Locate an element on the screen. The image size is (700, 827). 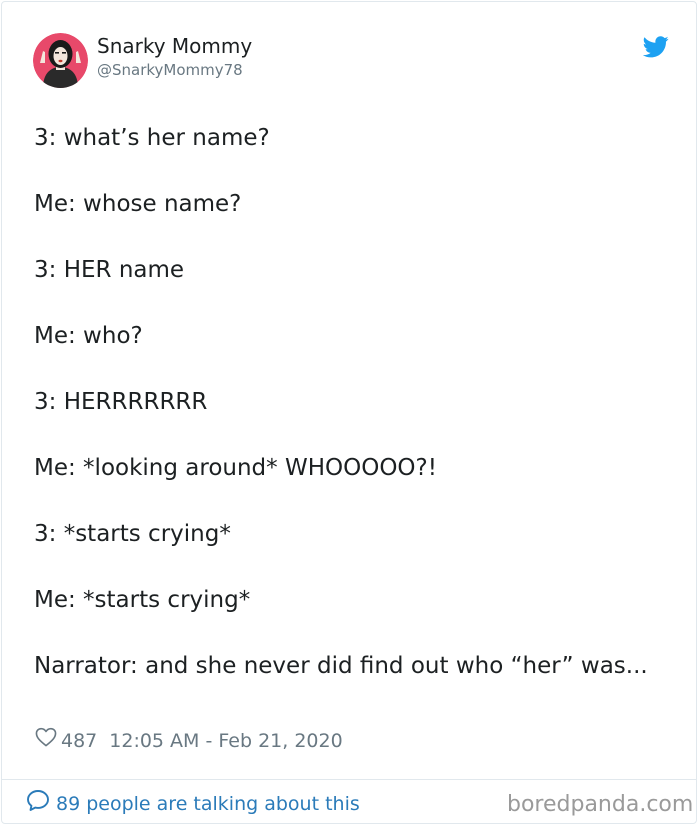
tweet-meta: 487 12:05 AM - Feb 21, 2020 is located at coordinates (189, 741).